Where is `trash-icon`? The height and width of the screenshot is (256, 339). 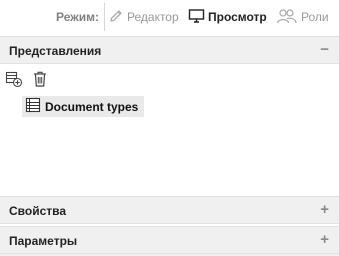 trash-icon is located at coordinates (40, 80).